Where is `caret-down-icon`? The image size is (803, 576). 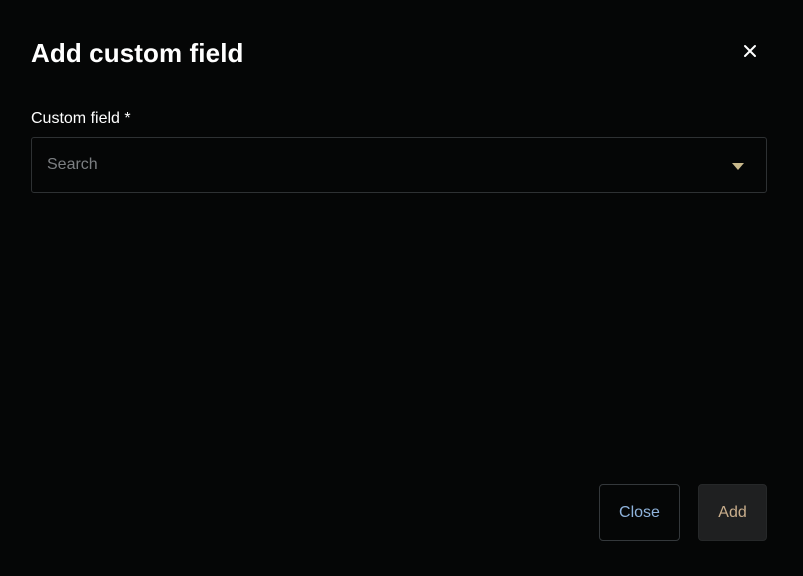 caret-down-icon is located at coordinates (738, 166).